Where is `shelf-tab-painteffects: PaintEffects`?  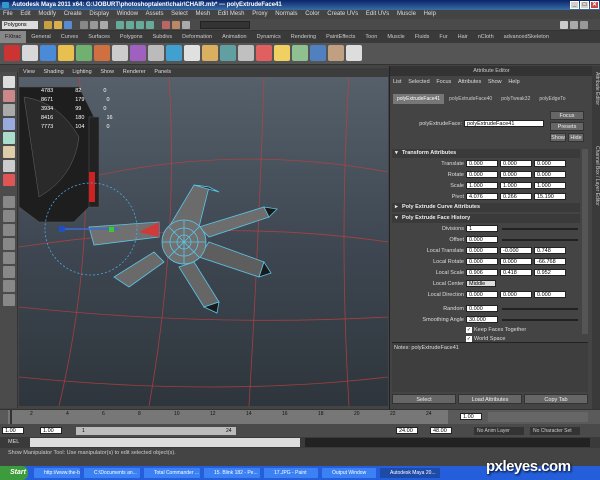 shelf-tab-painteffects: PaintEffects is located at coordinates (340, 37).